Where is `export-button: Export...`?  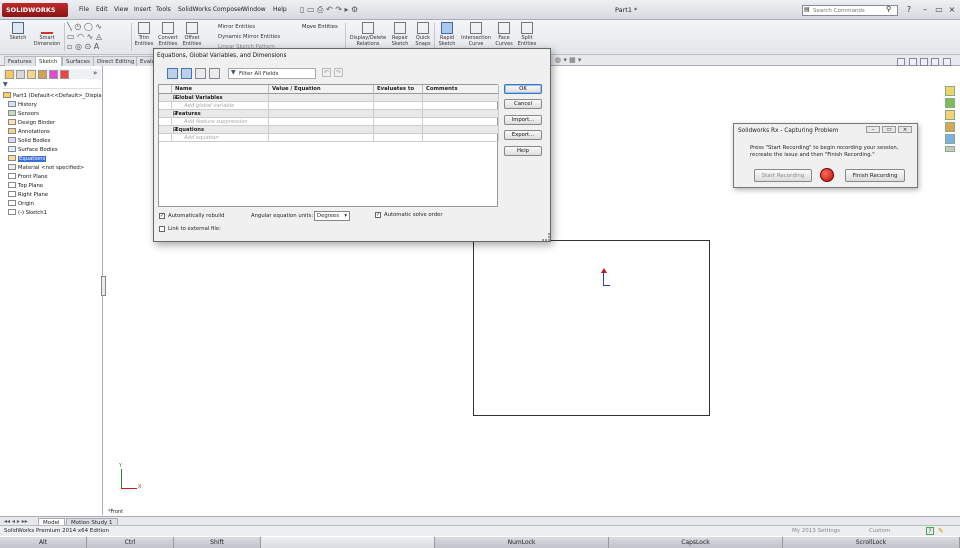
export-button: Export... is located at coordinates (523, 135).